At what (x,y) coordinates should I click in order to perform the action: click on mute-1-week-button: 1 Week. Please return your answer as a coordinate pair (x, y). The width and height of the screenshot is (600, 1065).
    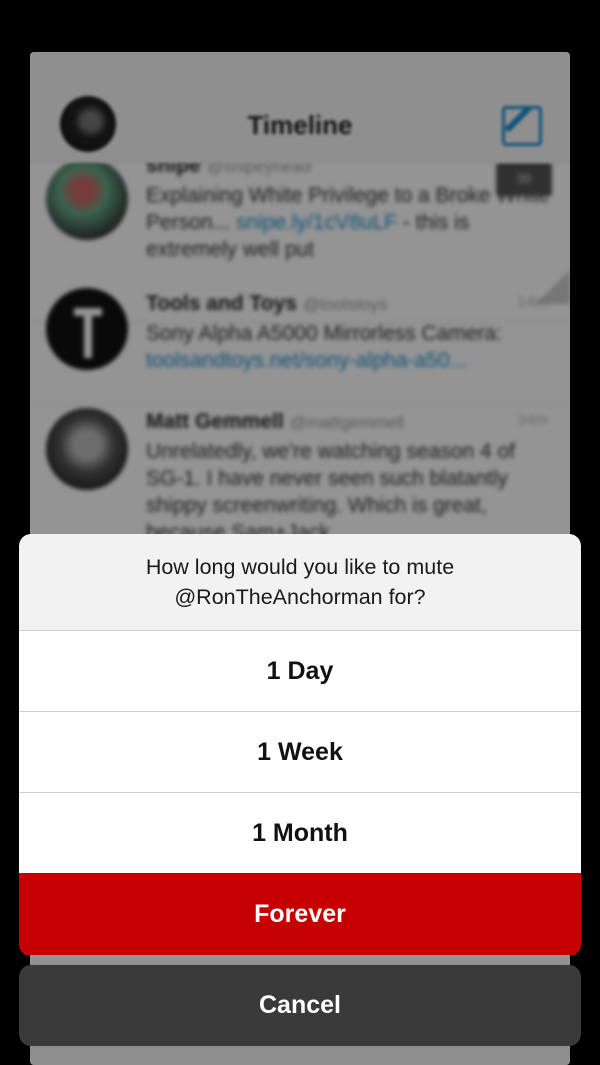
    Looking at the image, I should click on (300, 751).